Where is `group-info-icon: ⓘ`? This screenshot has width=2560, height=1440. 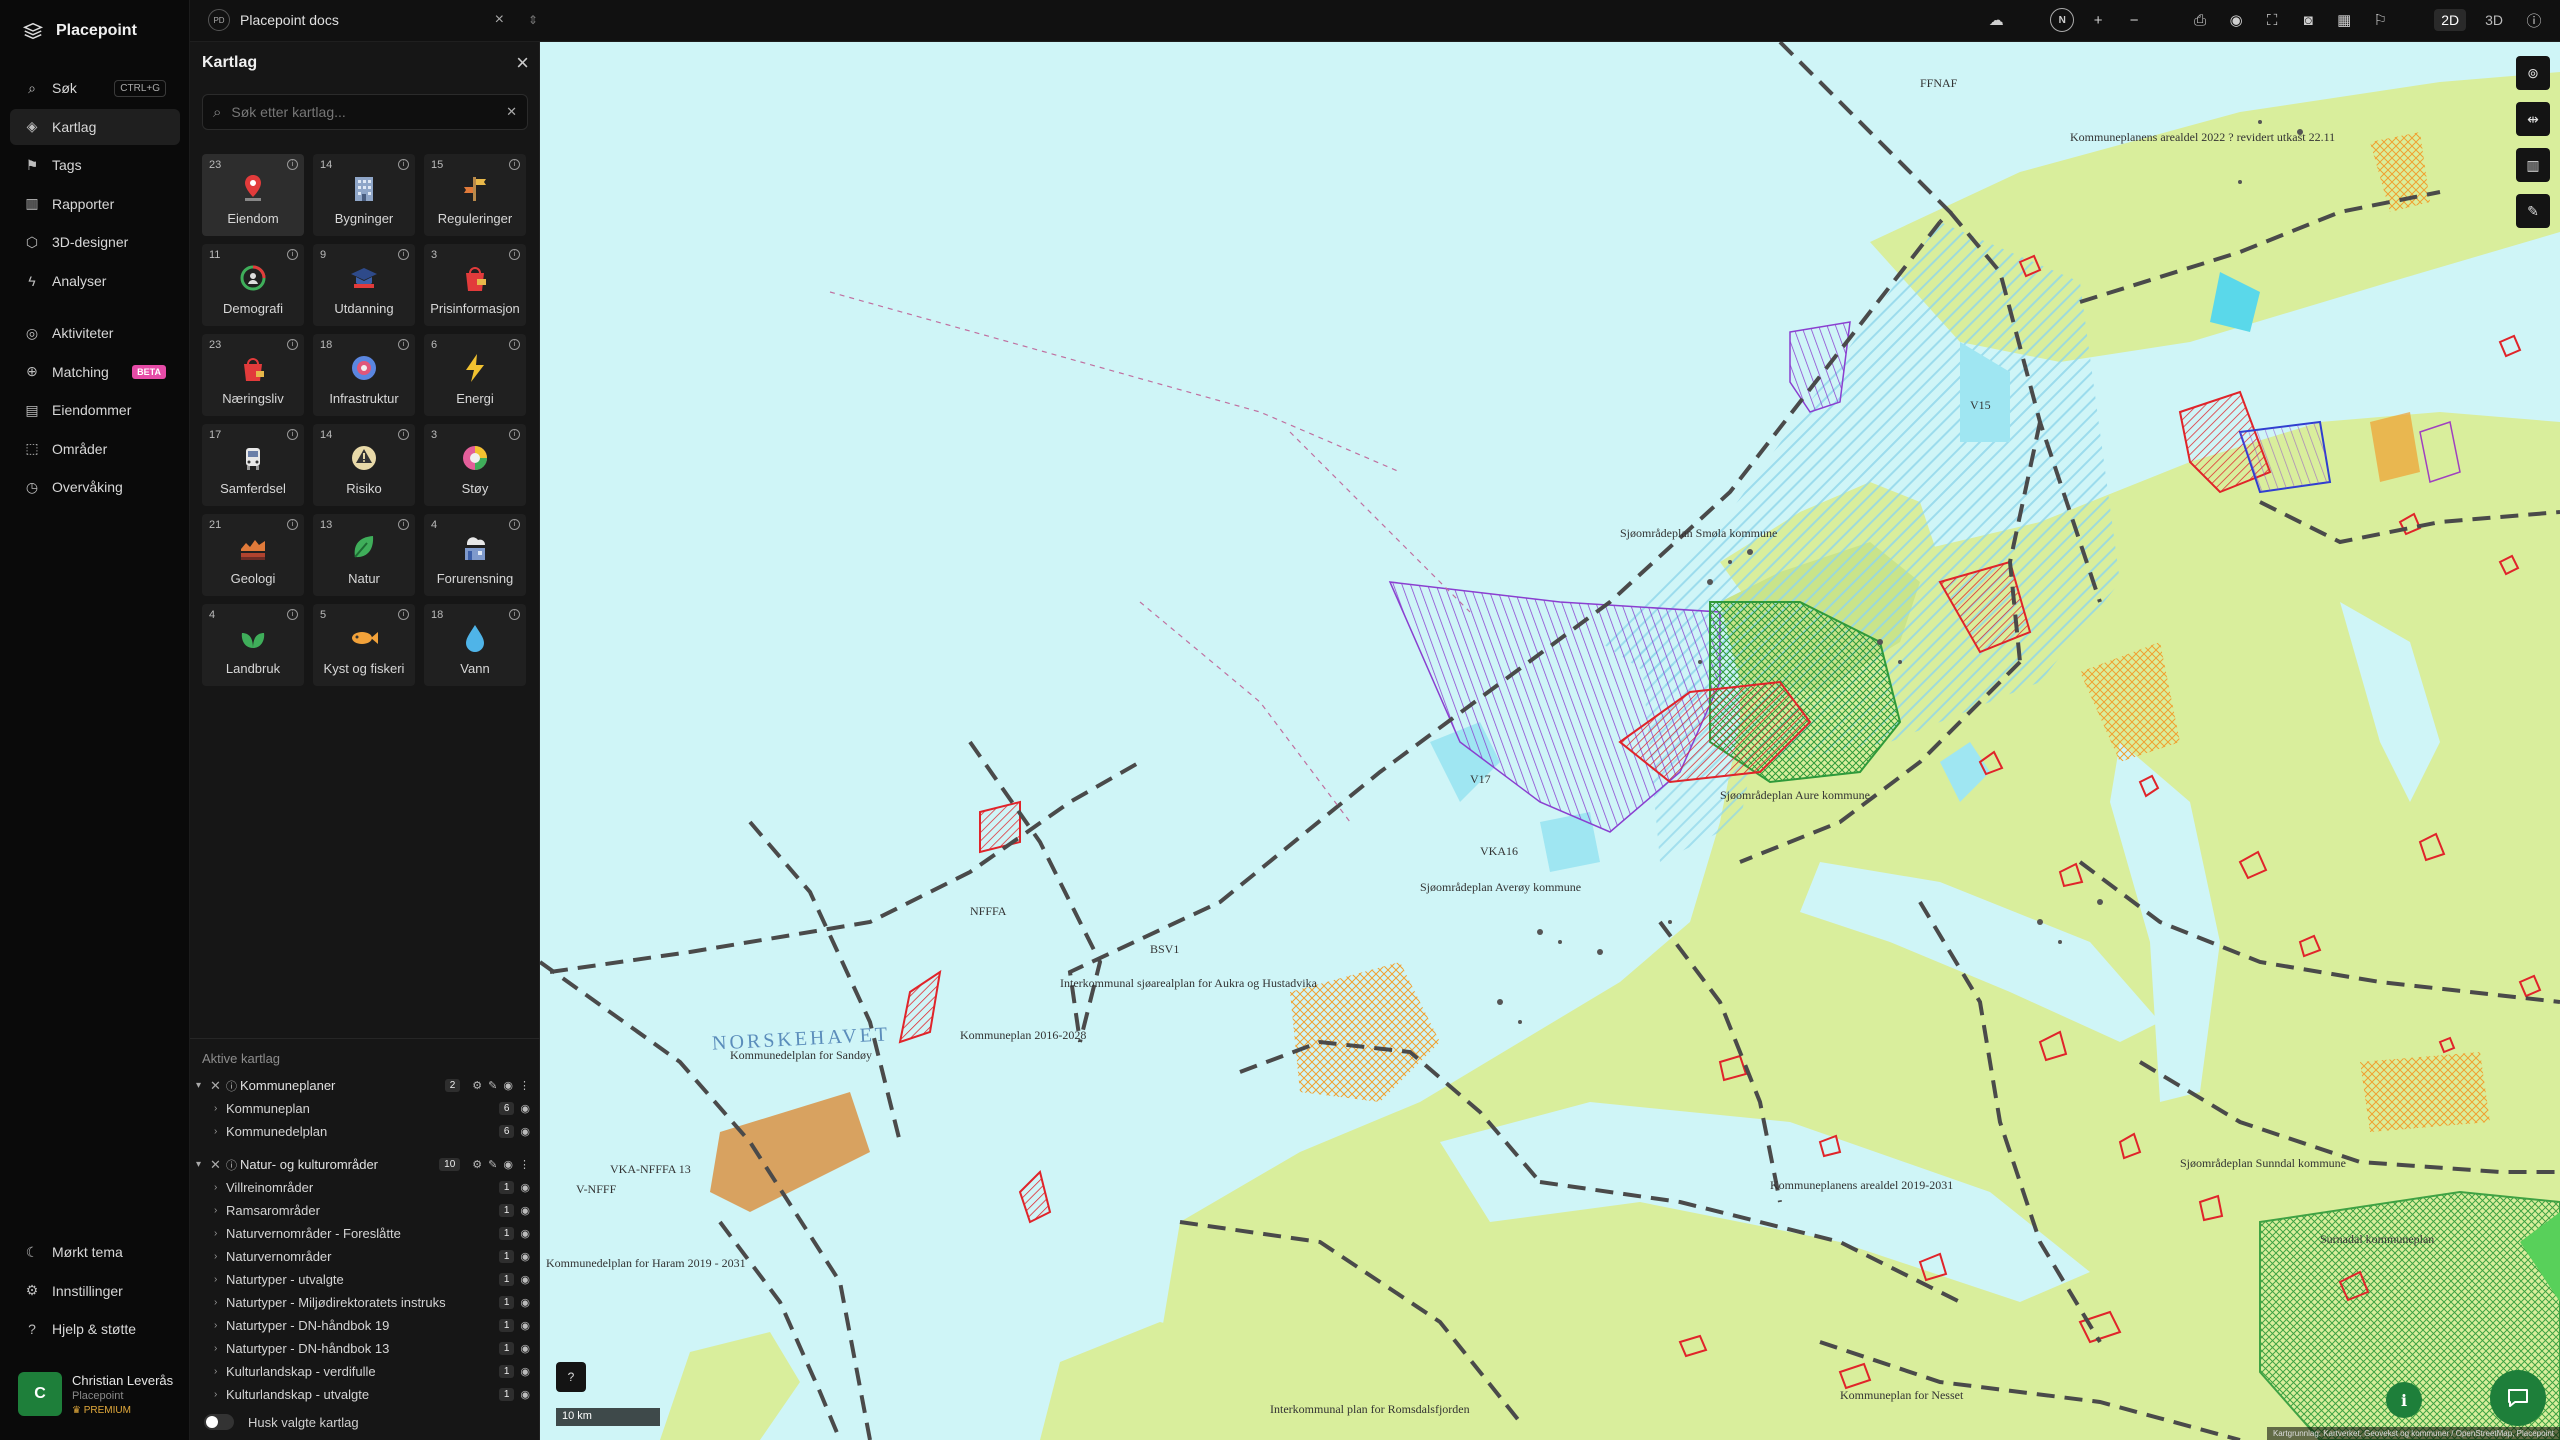 group-info-icon: ⓘ is located at coordinates (233, 1165).